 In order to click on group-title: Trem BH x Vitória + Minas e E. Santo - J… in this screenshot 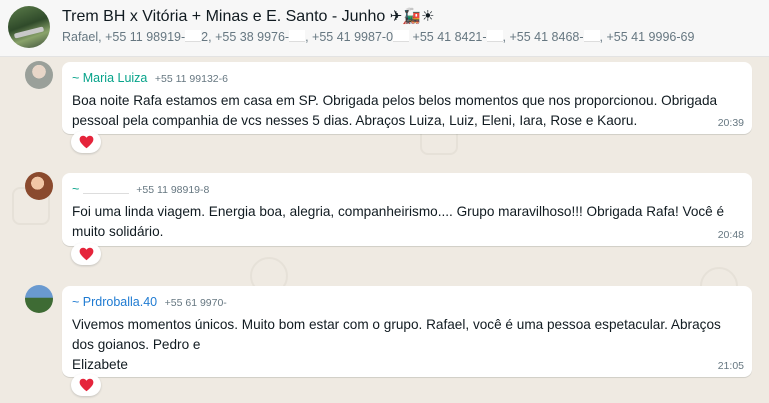, I will do `click(248, 16)`.